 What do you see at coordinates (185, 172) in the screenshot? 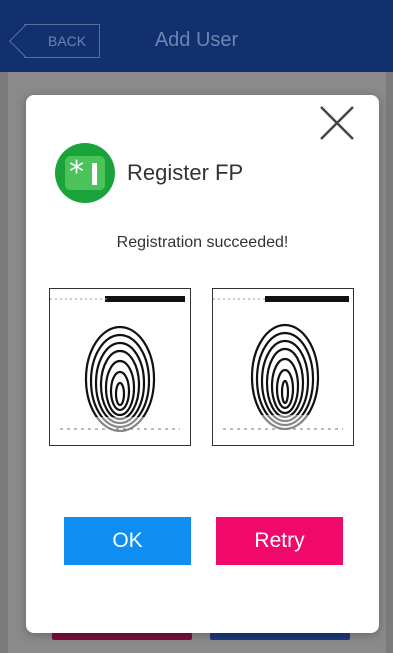
I see `dialog-title: Register FP` at bounding box center [185, 172].